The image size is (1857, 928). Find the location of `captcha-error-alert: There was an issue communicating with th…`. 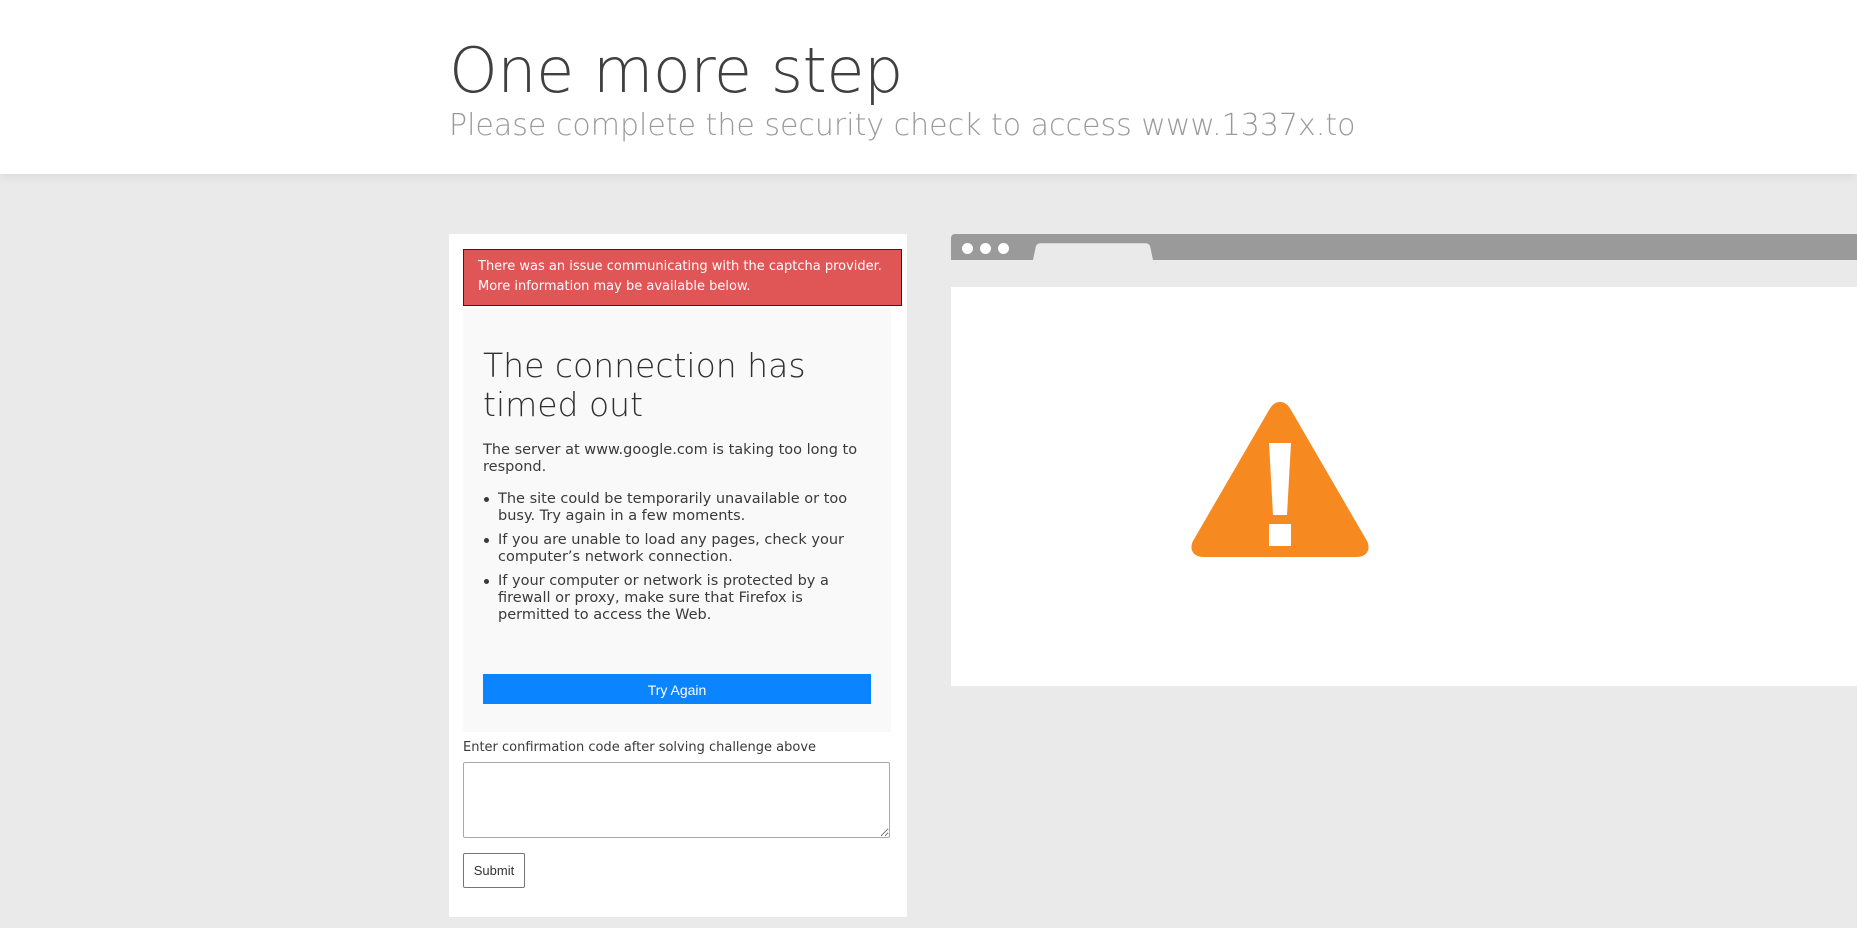

captcha-error-alert: There was an issue communicating with th… is located at coordinates (682, 277).